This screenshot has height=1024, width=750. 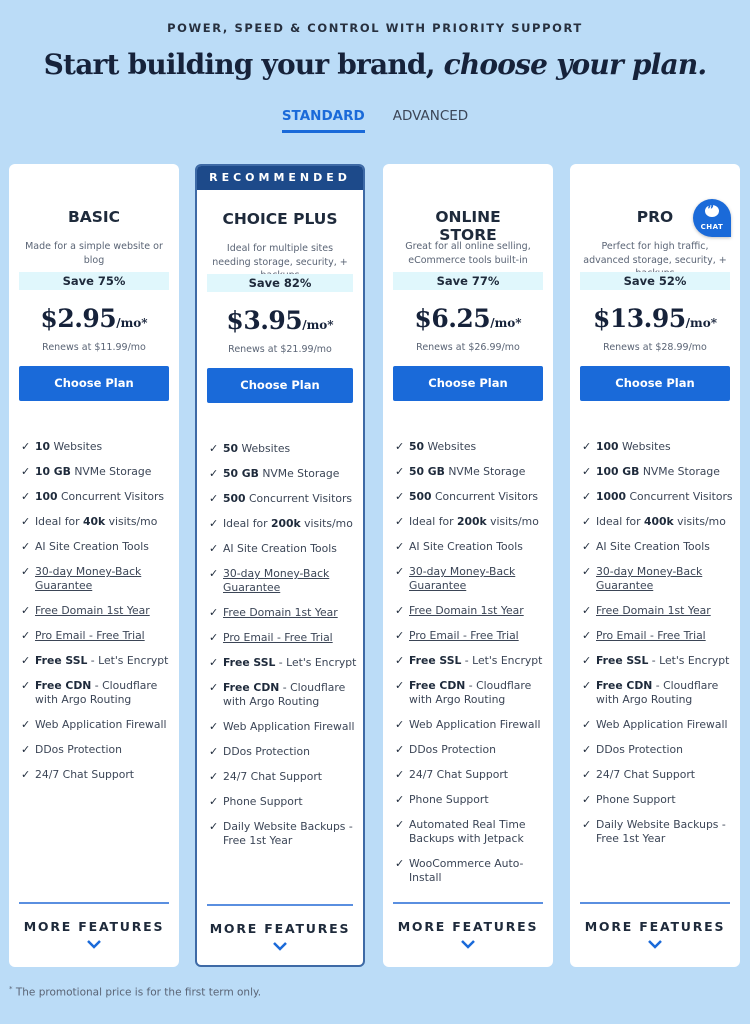 What do you see at coordinates (659, 521) in the screenshot?
I see `feature-highlight: 400k` at bounding box center [659, 521].